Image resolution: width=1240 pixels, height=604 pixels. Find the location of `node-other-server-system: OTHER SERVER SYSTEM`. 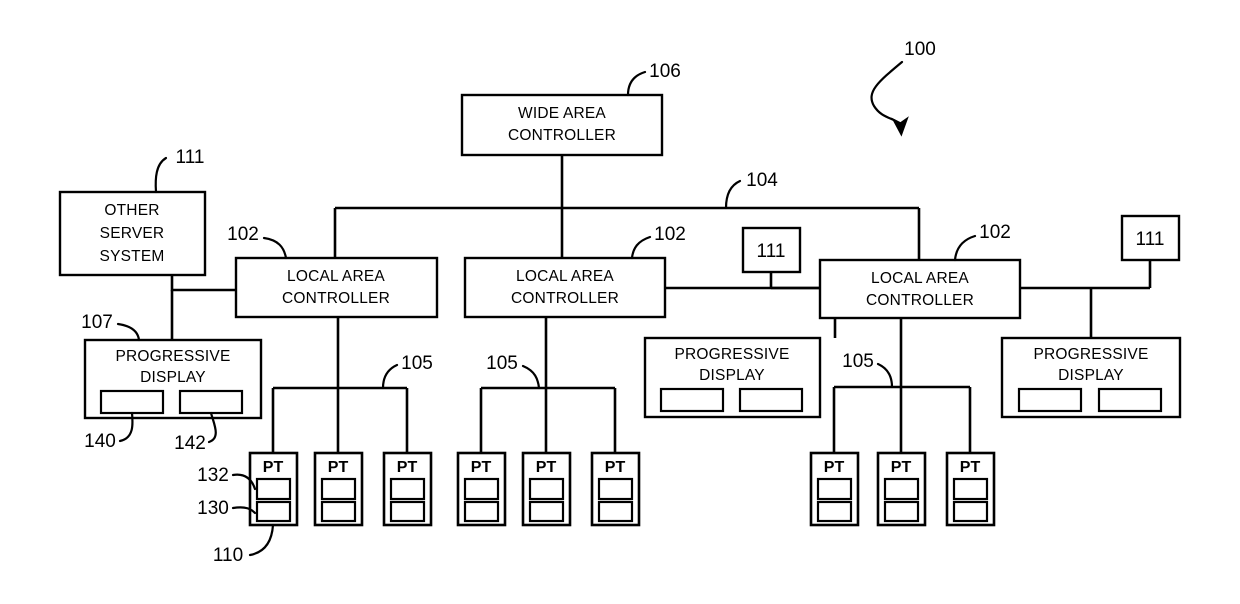

node-other-server-system: OTHER SERVER SYSTEM is located at coordinates (132, 233).